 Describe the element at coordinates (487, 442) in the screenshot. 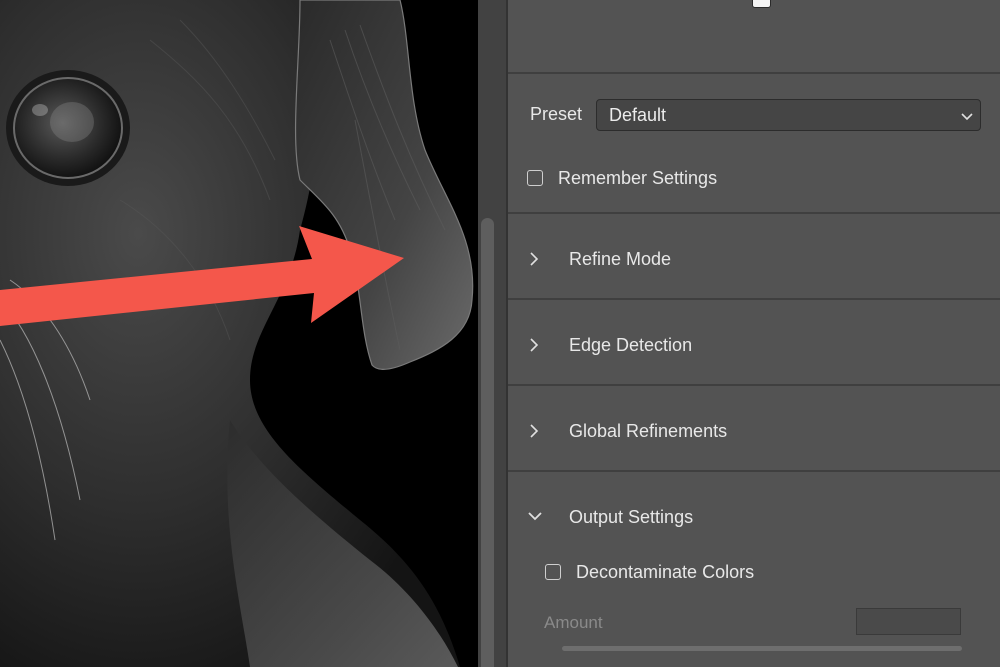

I see `scrollbar-thumb` at that location.